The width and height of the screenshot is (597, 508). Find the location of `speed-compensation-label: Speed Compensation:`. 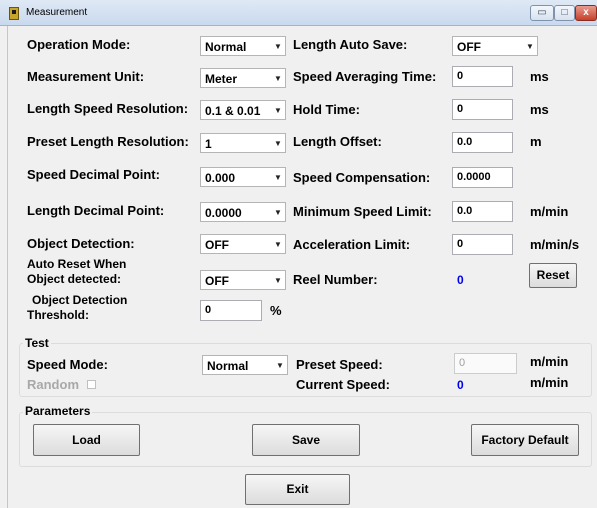

speed-compensation-label: Speed Compensation: is located at coordinates (362, 177).